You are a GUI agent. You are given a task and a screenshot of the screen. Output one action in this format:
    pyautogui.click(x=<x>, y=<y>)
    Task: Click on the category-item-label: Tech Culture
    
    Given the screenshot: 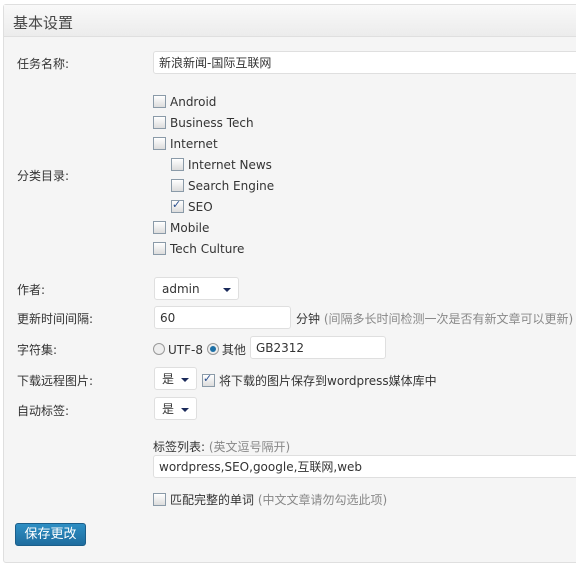 What is the action you would take?
    pyautogui.click(x=207, y=249)
    